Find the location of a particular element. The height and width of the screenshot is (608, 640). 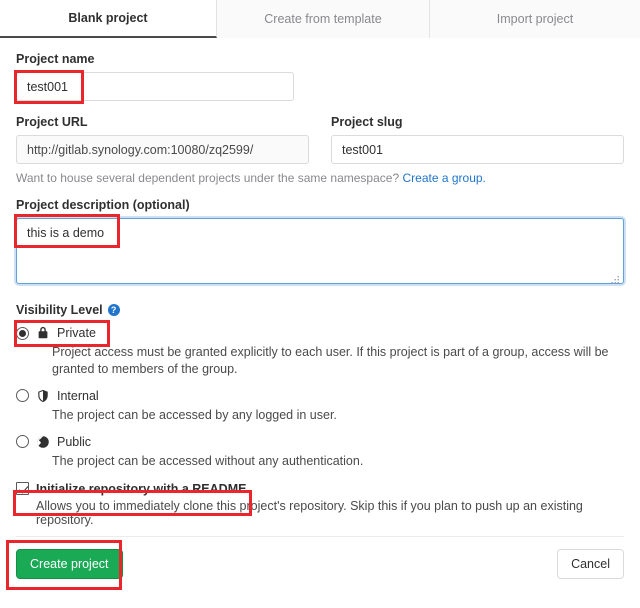

project-url-value: http://gitlab.synology.com:10080/zq2599/ is located at coordinates (140, 149).